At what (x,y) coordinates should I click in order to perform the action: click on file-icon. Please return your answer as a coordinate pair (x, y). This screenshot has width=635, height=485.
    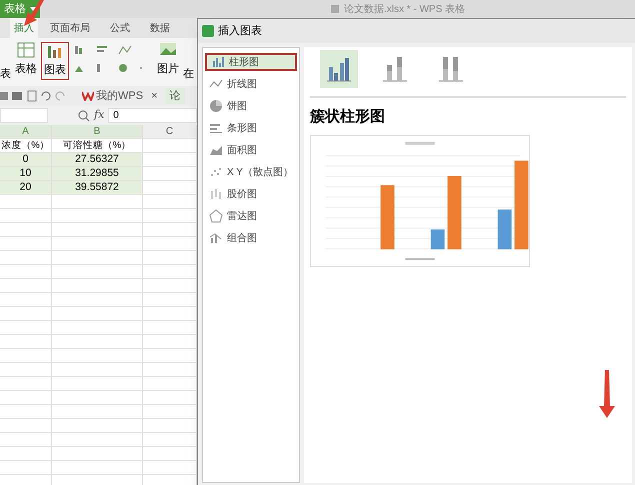
    Looking at the image, I should click on (335, 9).